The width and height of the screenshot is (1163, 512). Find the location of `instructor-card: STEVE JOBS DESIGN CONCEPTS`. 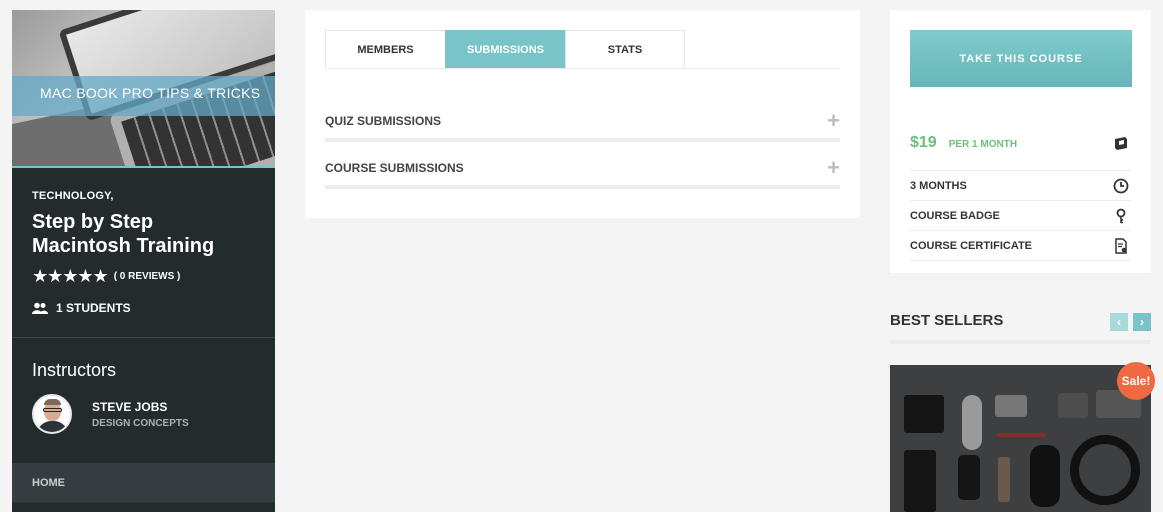

instructor-card: STEVE JOBS DESIGN CONCEPTS is located at coordinates (143, 407).